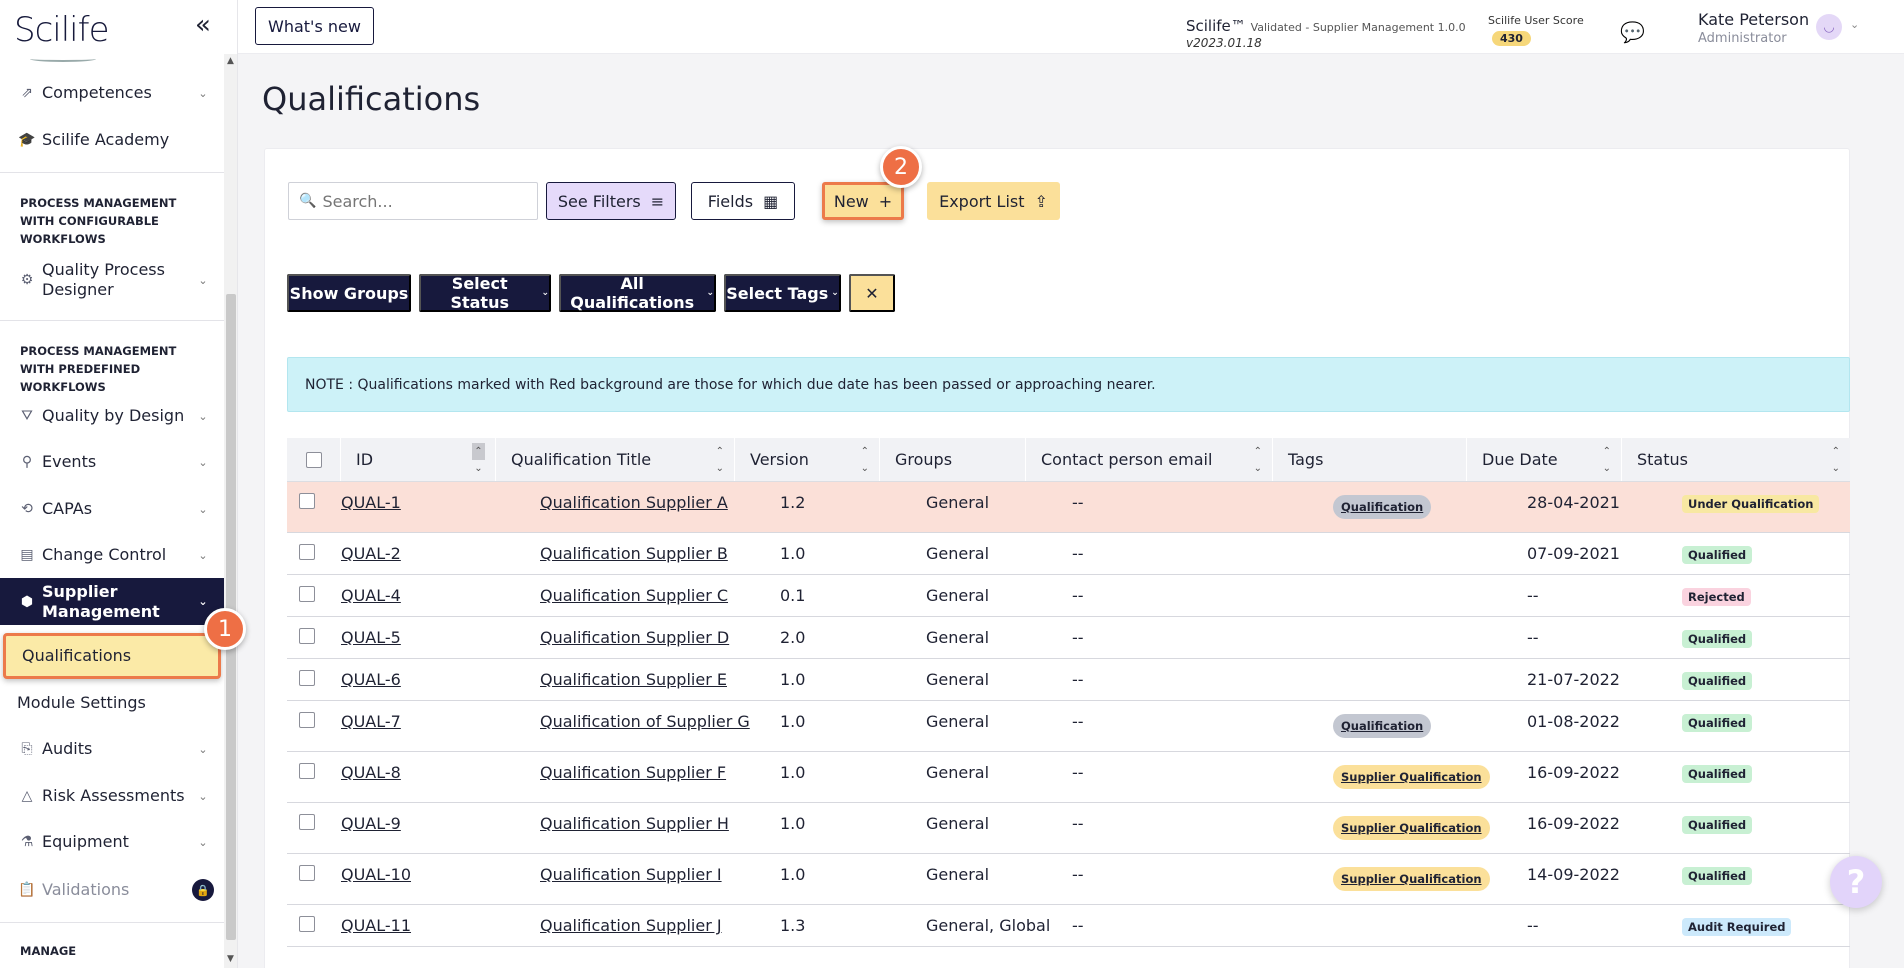  What do you see at coordinates (112, 601) in the screenshot?
I see `sidebar-item-supplier-management: ⬢ Supplier Management ⌄` at bounding box center [112, 601].